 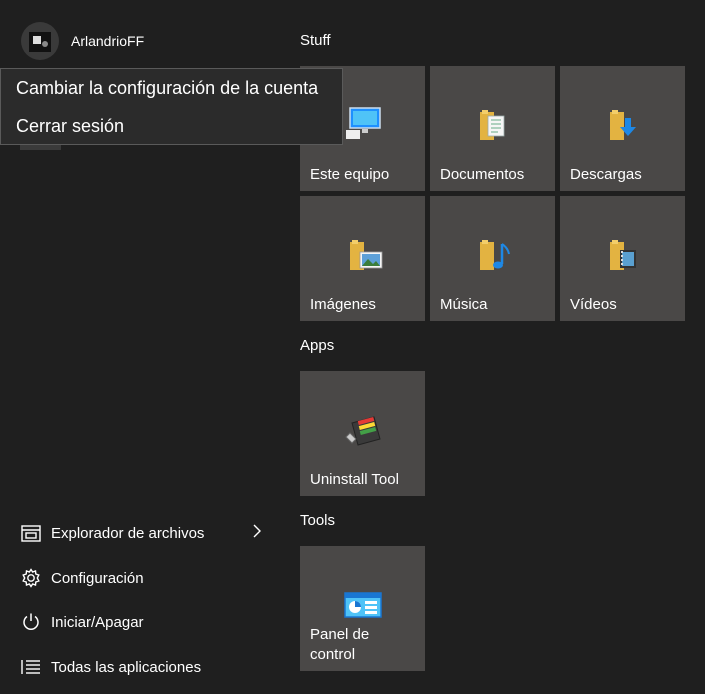 I want to click on tile-musica: Música, so click(x=492, y=258).